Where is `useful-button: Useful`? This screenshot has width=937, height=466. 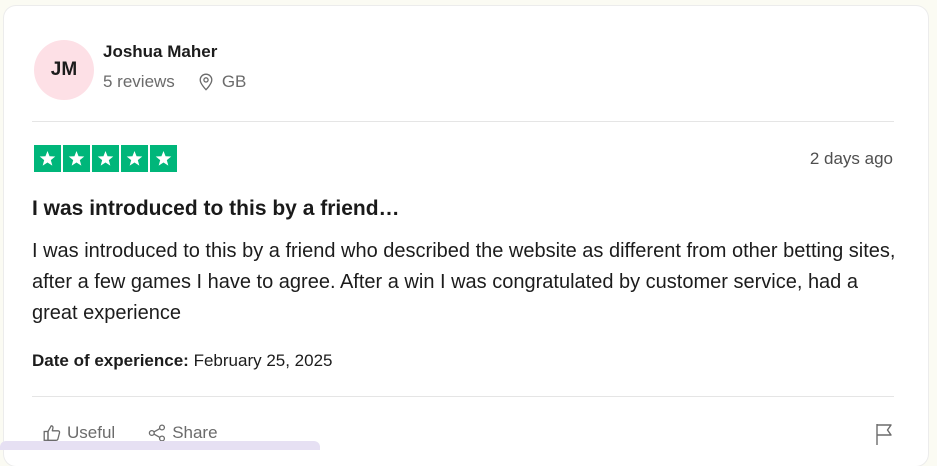
useful-button: Useful is located at coordinates (78, 433).